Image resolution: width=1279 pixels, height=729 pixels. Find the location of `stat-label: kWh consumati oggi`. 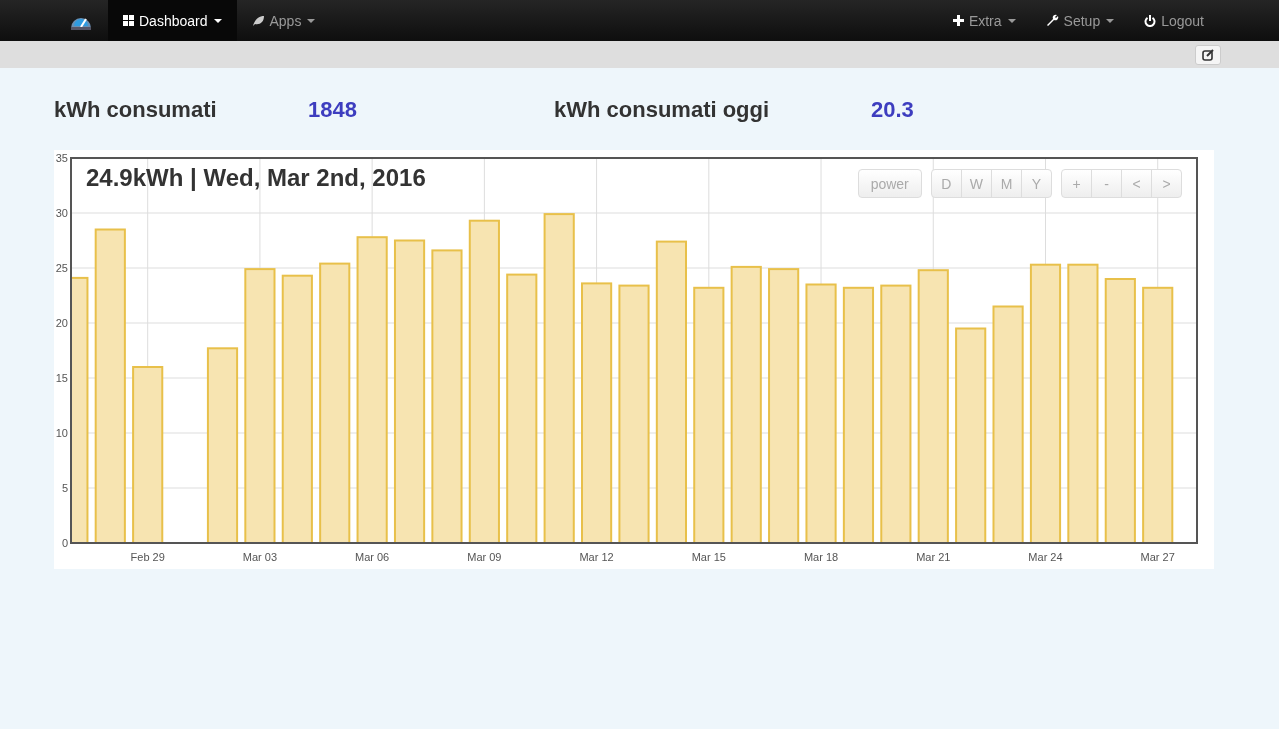

stat-label: kWh consumati oggi is located at coordinates (662, 110).